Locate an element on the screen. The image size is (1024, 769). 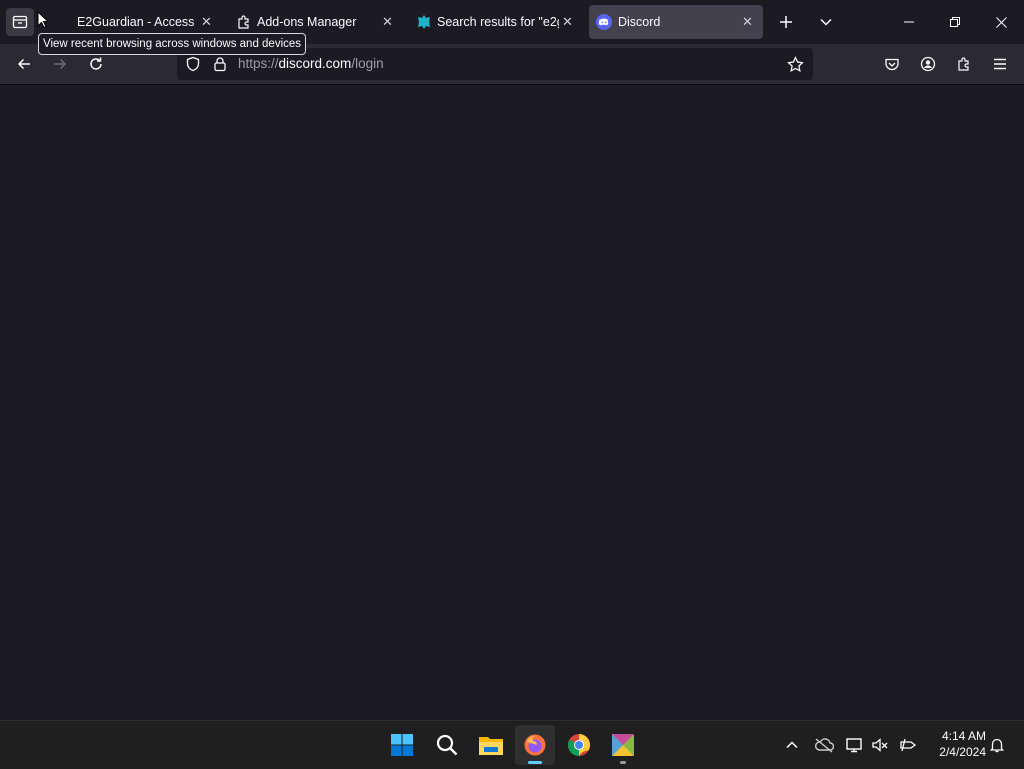
volume-muted-icon is located at coordinates (880, 745).